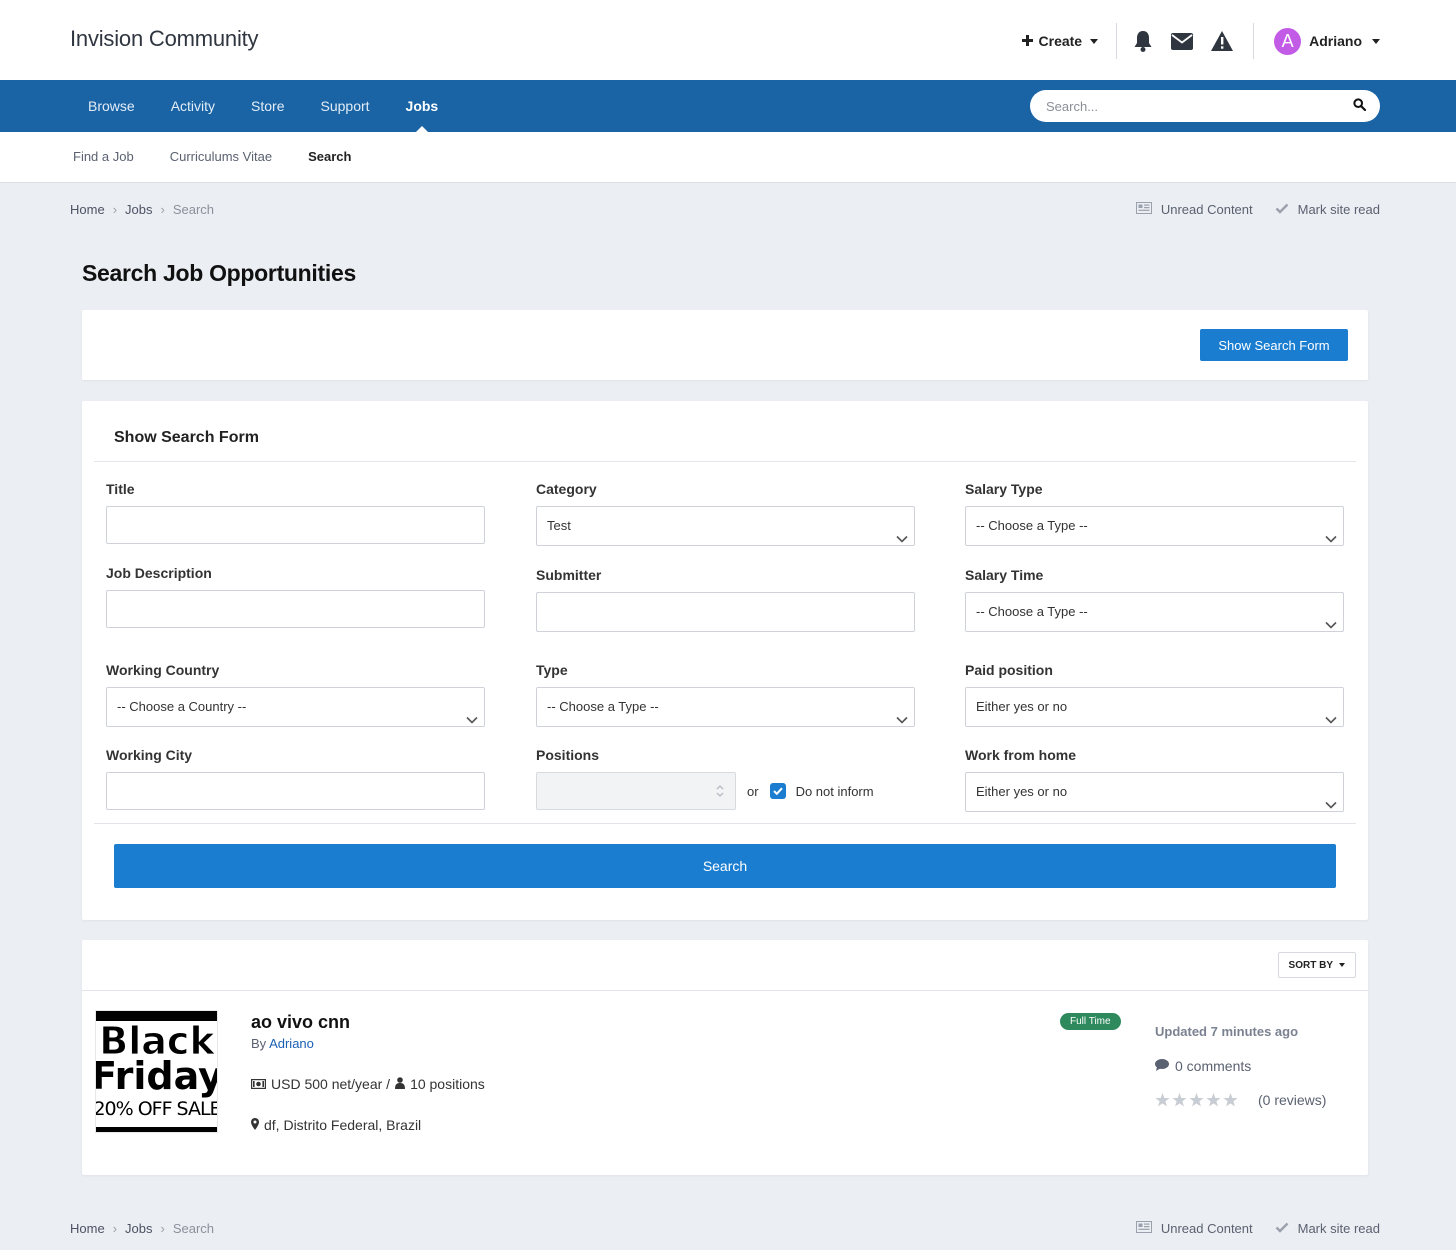  I want to click on do-not-inform-checkbox, so click(777, 791).